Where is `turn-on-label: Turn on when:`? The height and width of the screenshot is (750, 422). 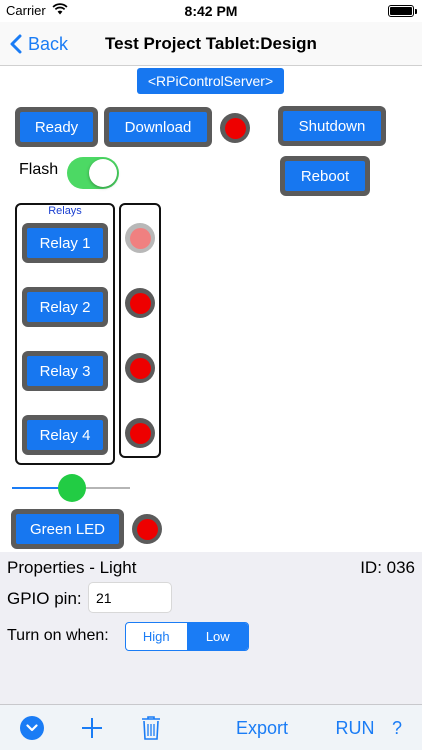
turn-on-label: Turn on when: is located at coordinates (58, 635).